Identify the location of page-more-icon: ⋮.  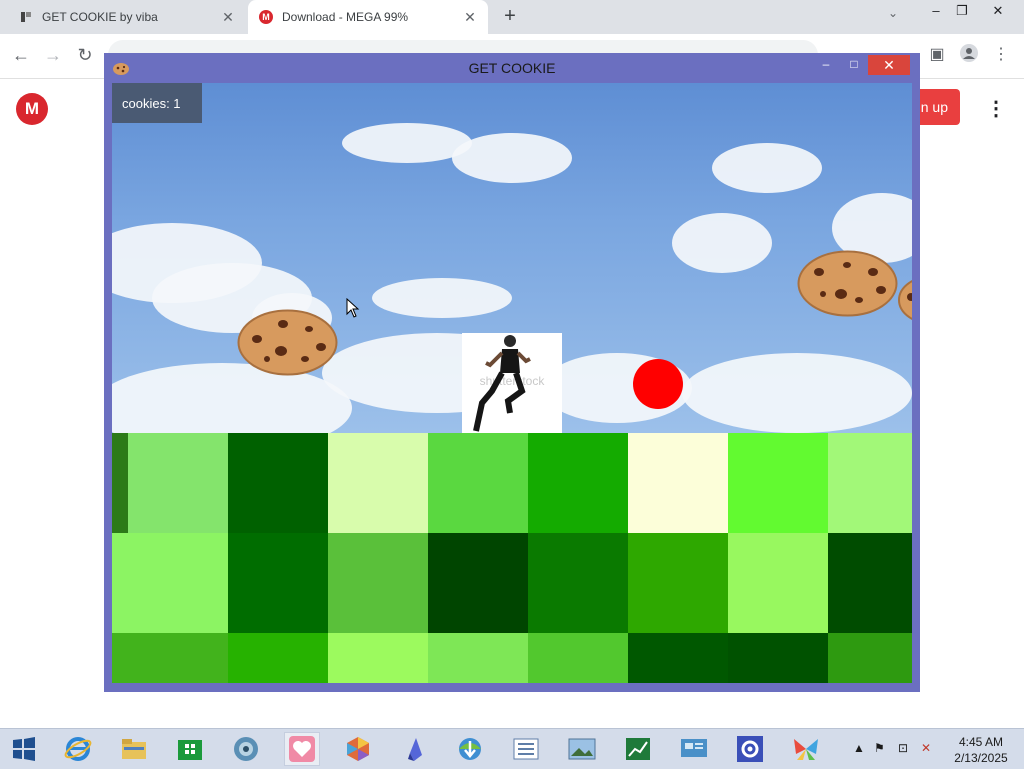
(996, 108).